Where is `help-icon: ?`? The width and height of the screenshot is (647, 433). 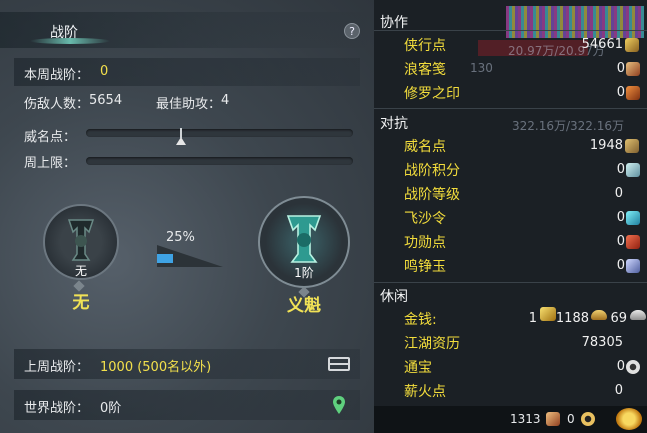
help-icon: ? is located at coordinates (352, 31).